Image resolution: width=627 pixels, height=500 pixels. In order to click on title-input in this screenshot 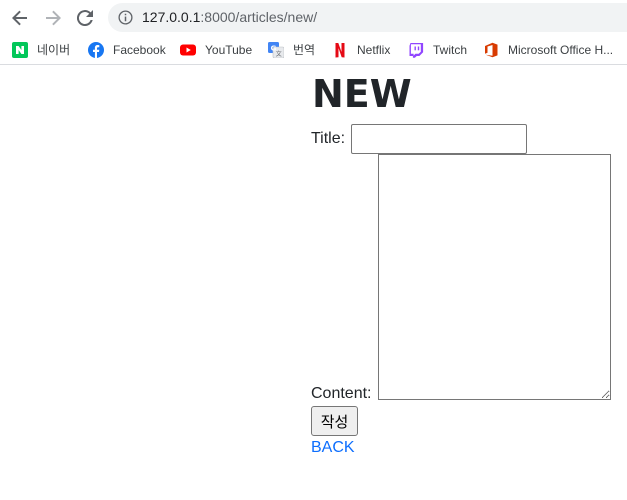, I will do `click(439, 139)`.